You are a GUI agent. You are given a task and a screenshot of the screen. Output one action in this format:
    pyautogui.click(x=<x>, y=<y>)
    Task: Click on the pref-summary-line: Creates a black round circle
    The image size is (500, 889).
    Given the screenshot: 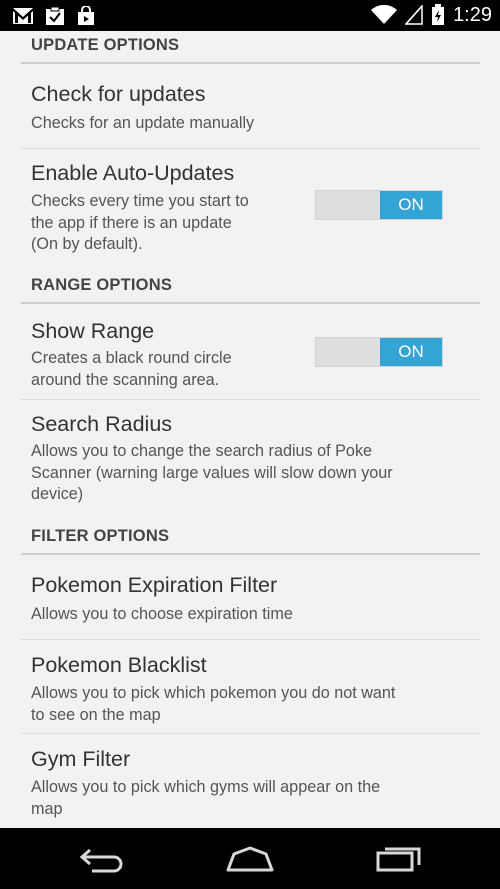 What is the action you would take?
    pyautogui.click(x=131, y=358)
    